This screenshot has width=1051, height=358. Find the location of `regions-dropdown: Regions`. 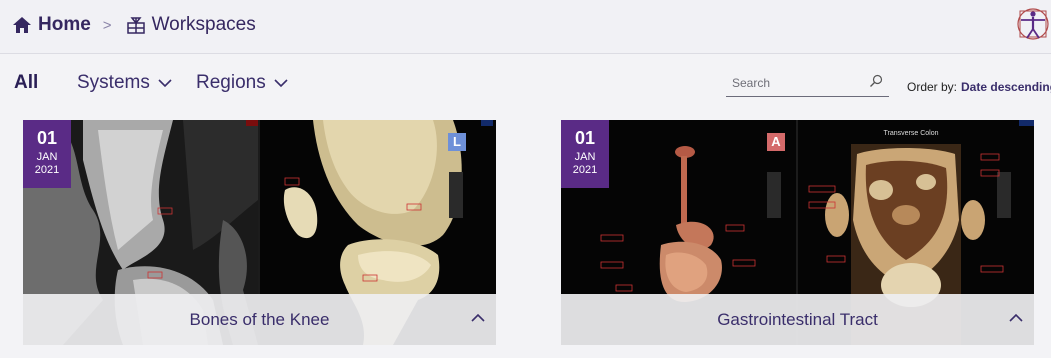

regions-dropdown: Regions is located at coordinates (242, 83).